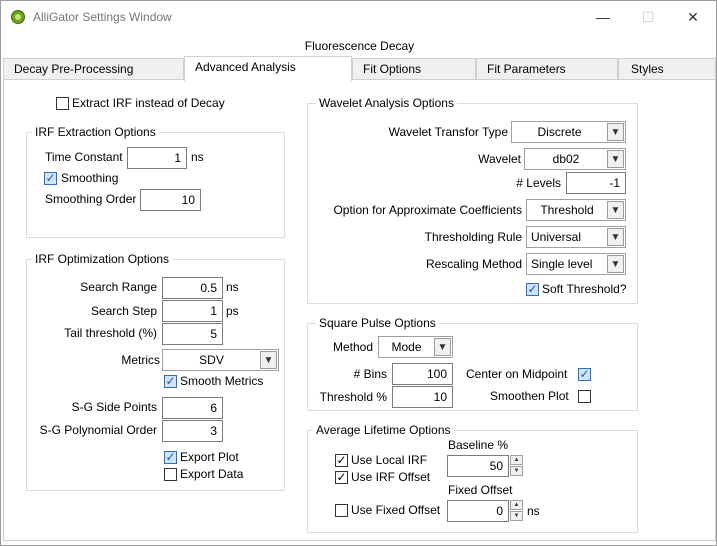  What do you see at coordinates (556, 237) in the screenshot?
I see `thresholding-rule-value: Universal` at bounding box center [556, 237].